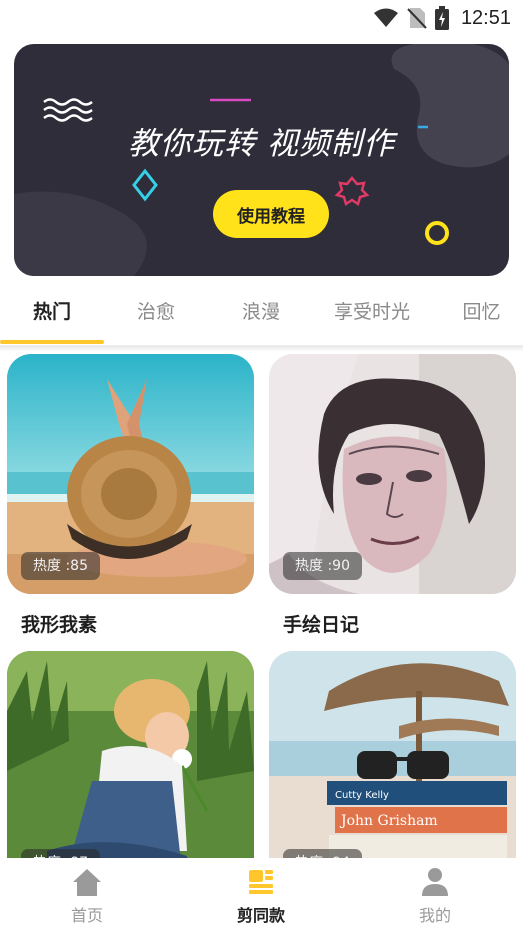  Describe the element at coordinates (87, 882) in the screenshot. I see `home-icon` at that location.